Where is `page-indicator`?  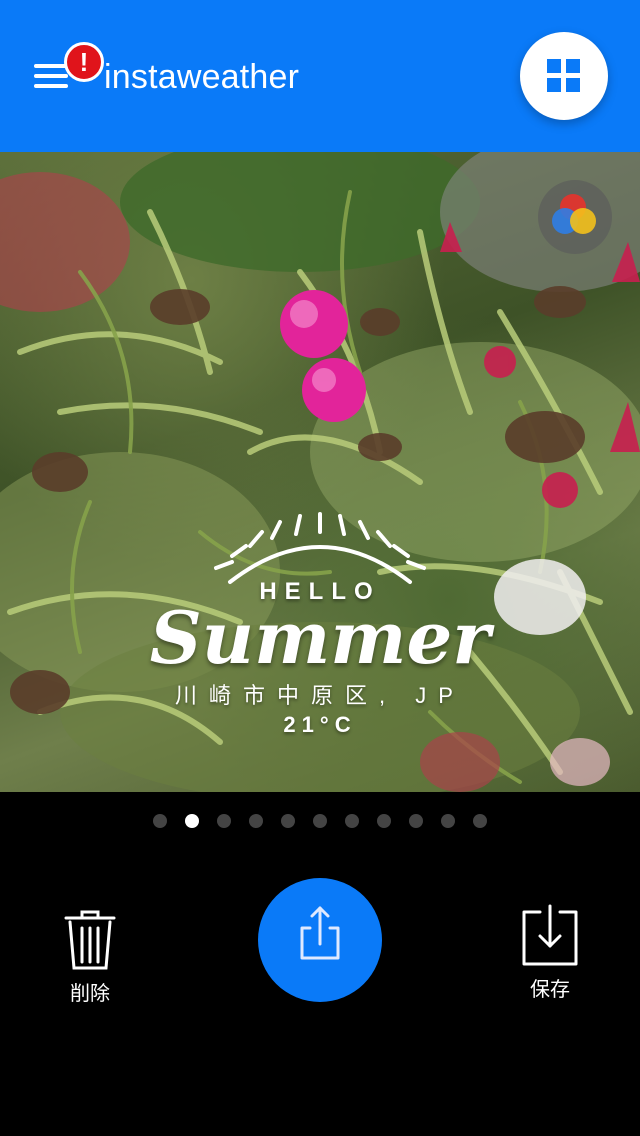 page-indicator is located at coordinates (320, 822).